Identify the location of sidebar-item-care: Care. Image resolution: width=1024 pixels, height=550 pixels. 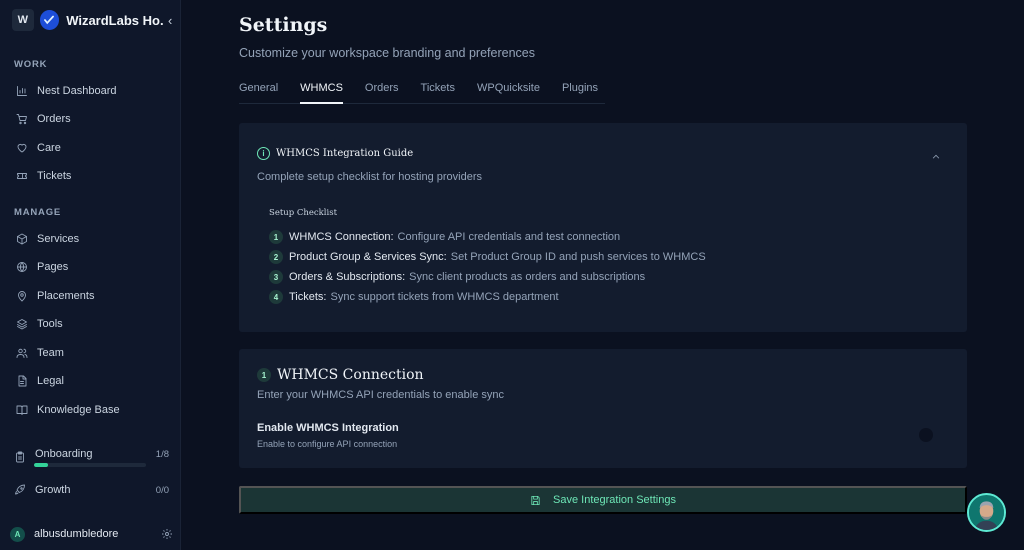
(38, 148).